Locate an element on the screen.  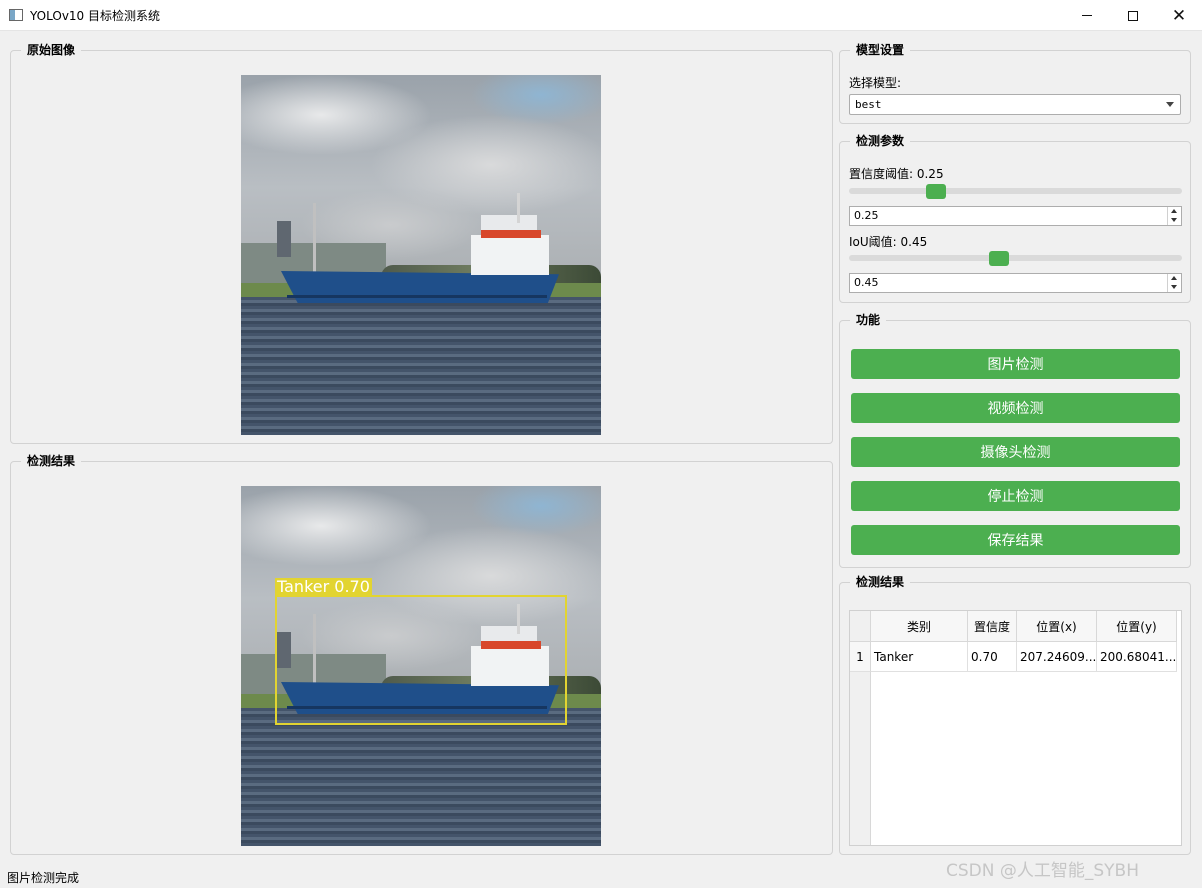
model-select-label: 选择模型: is located at coordinates (875, 83).